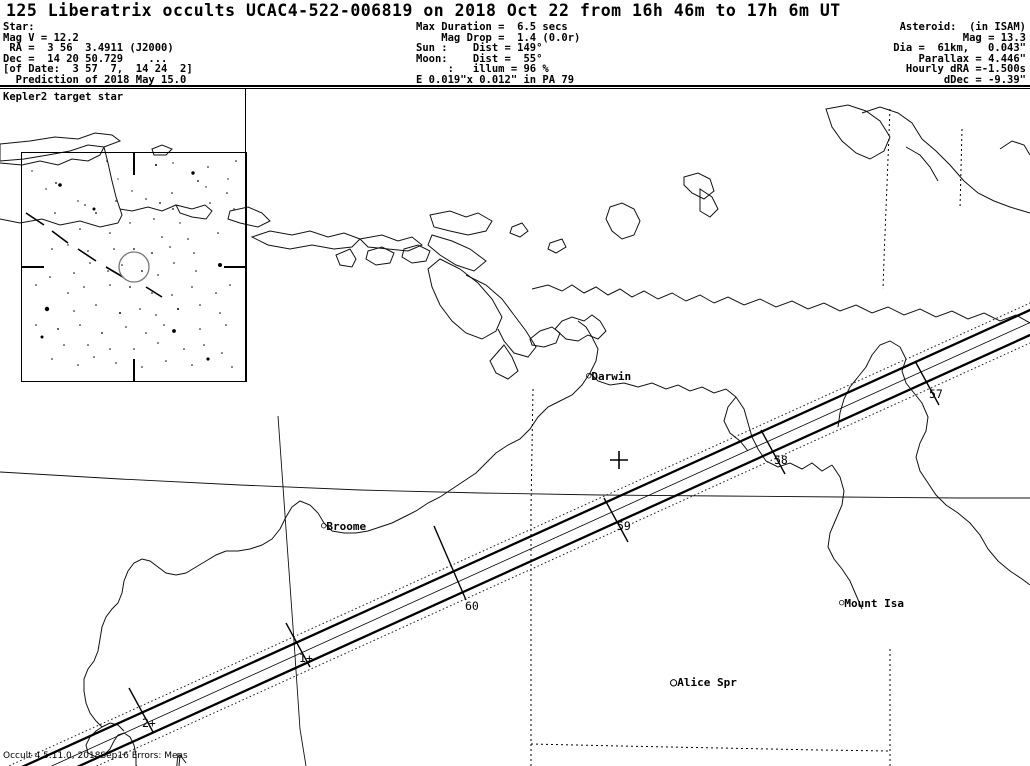 Image resolution: width=1030 pixels, height=766 pixels. Describe the element at coordinates (344, 526) in the screenshot. I see `city-label-broome: ○Broome` at that location.